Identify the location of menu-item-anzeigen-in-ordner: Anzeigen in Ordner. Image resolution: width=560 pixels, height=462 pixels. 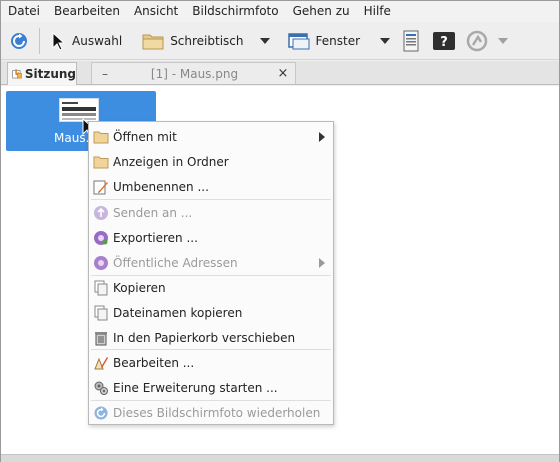
(211, 161).